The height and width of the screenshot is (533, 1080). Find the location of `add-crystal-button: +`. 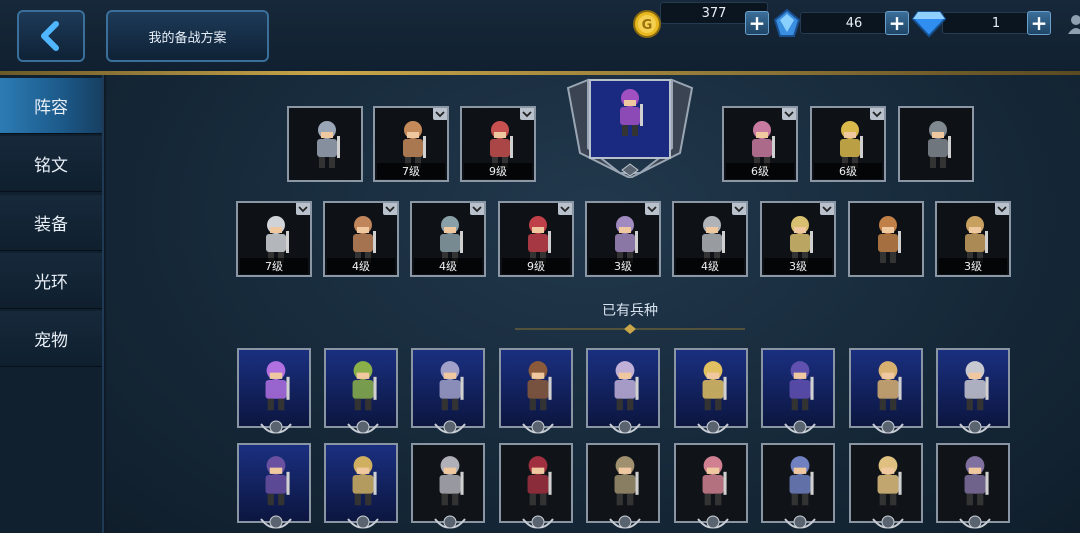

add-crystal-button: + is located at coordinates (897, 23).